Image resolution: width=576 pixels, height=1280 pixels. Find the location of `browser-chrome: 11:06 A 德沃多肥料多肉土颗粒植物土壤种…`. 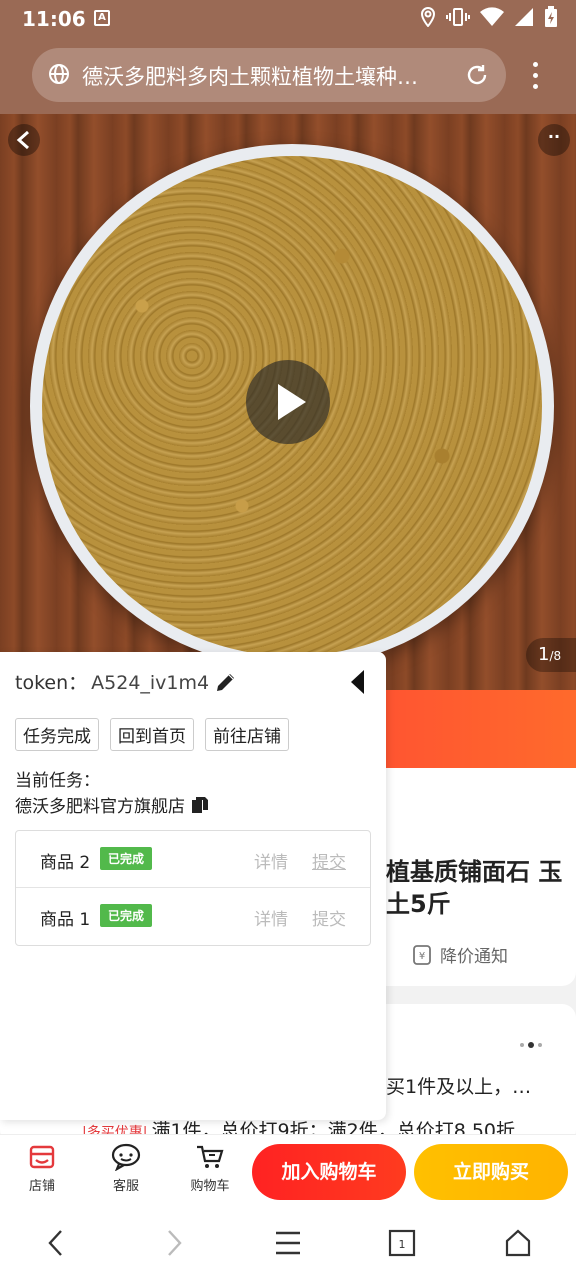

browser-chrome: 11:06 A 德沃多肥料多肉土颗粒植物土壤种… is located at coordinates (288, 57).